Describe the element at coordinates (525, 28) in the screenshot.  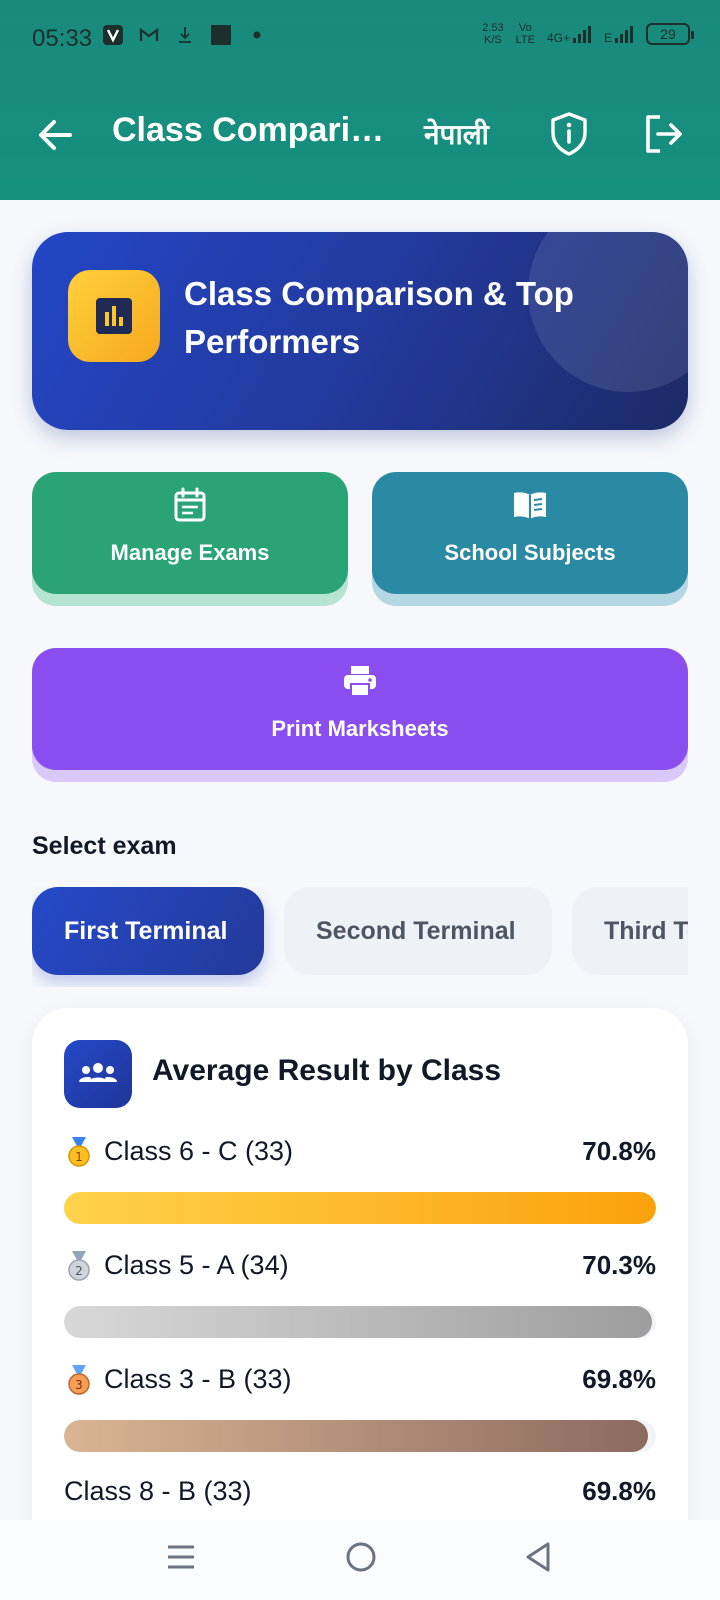
I see `volte-top: Vo` at that location.